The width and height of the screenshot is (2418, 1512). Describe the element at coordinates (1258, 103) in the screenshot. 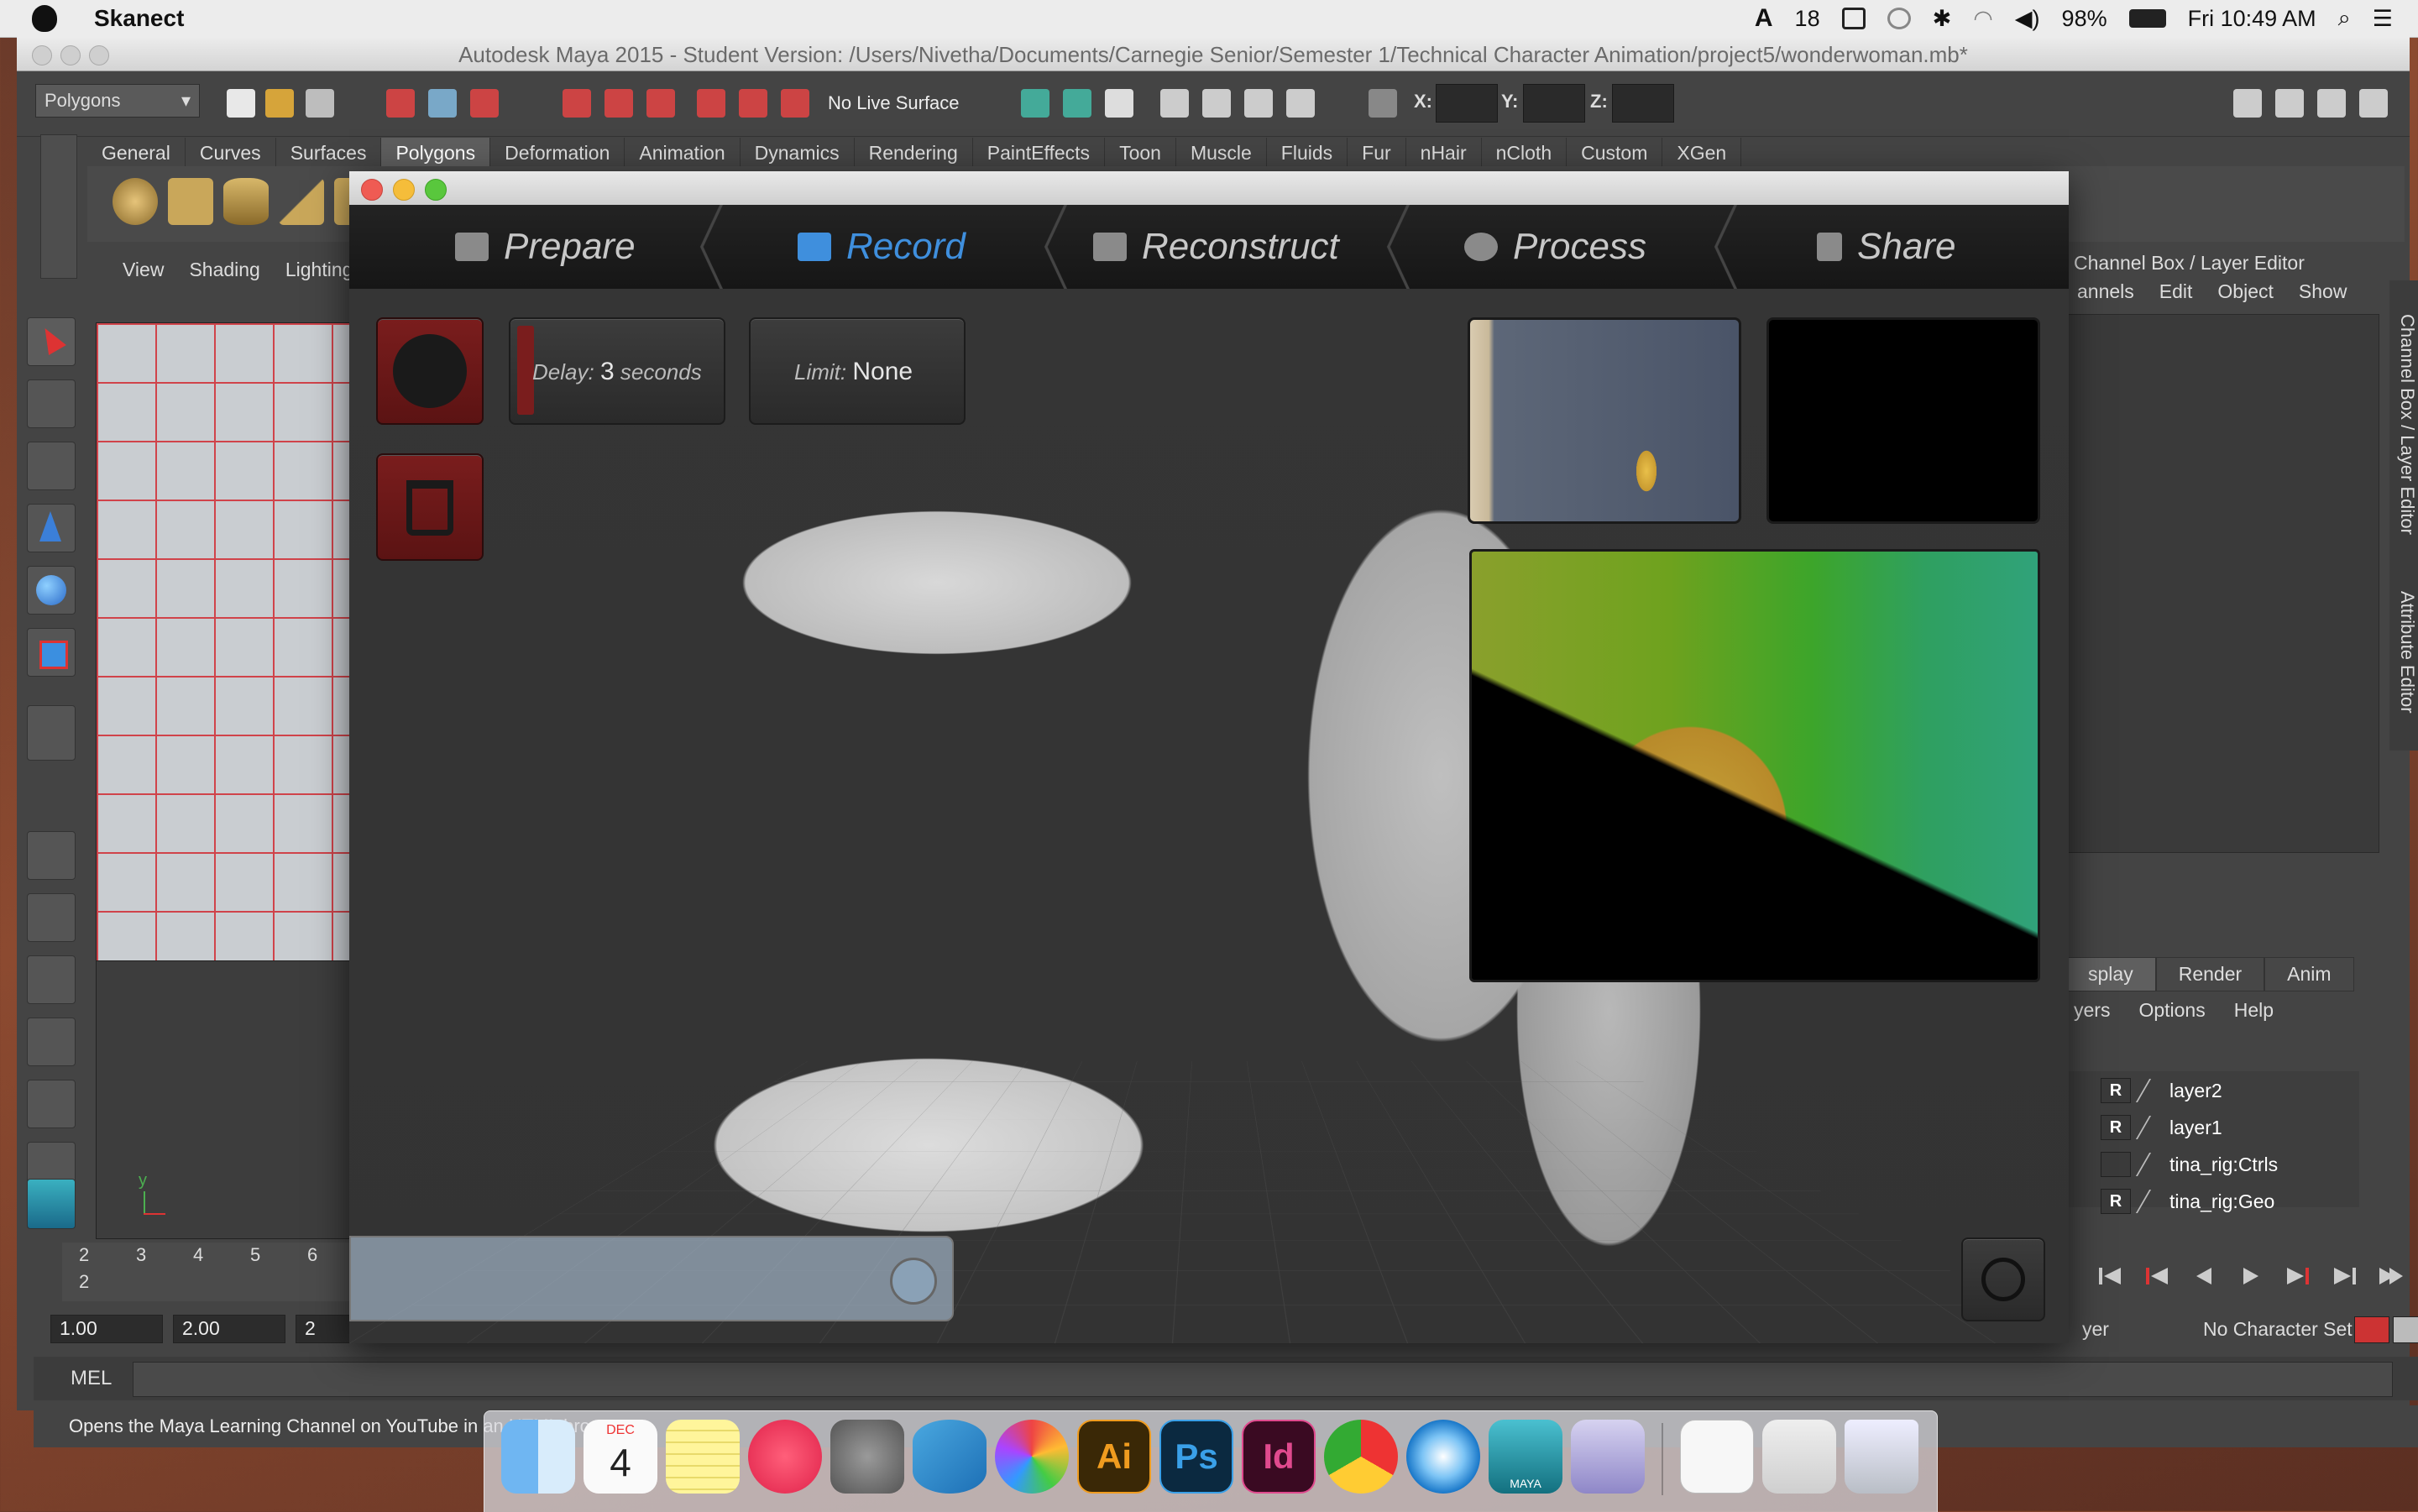

I see `ipr-render-icon` at that location.